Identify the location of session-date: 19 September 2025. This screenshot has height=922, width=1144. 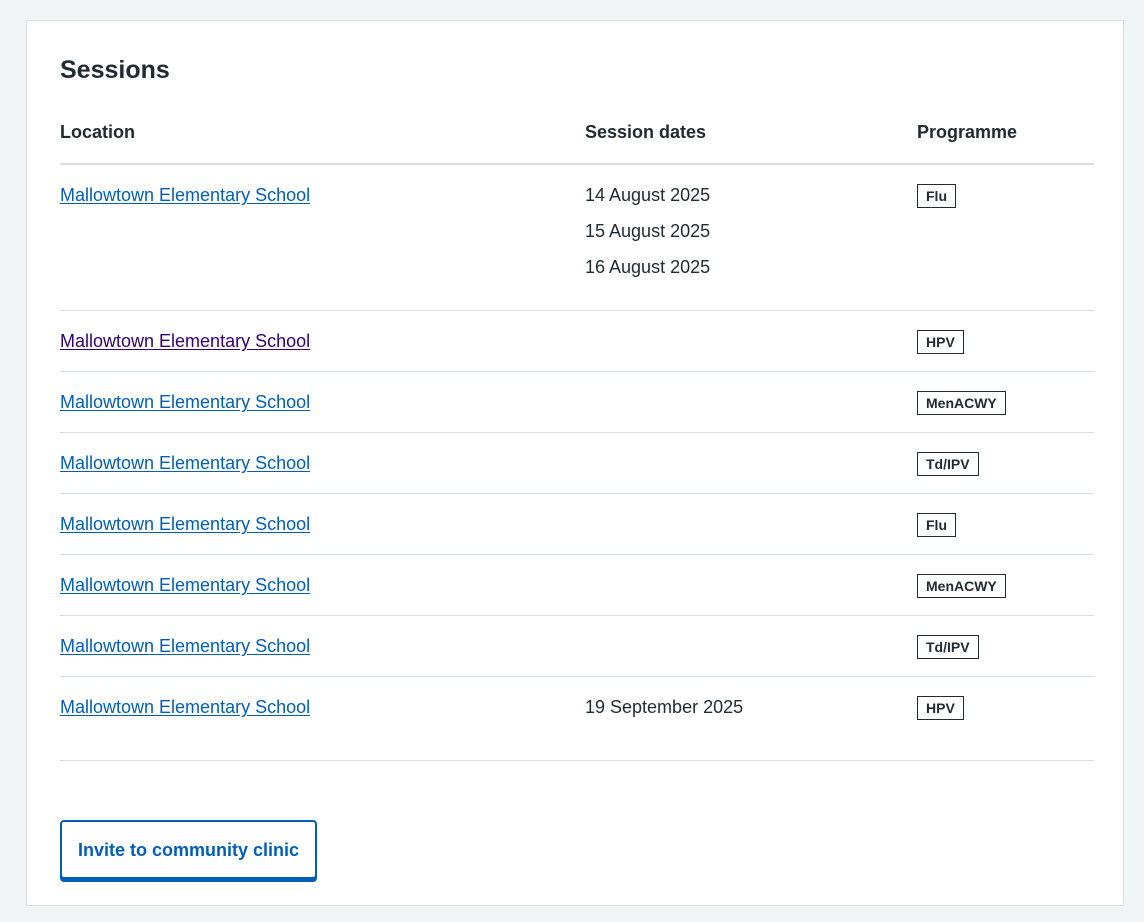
(664, 707).